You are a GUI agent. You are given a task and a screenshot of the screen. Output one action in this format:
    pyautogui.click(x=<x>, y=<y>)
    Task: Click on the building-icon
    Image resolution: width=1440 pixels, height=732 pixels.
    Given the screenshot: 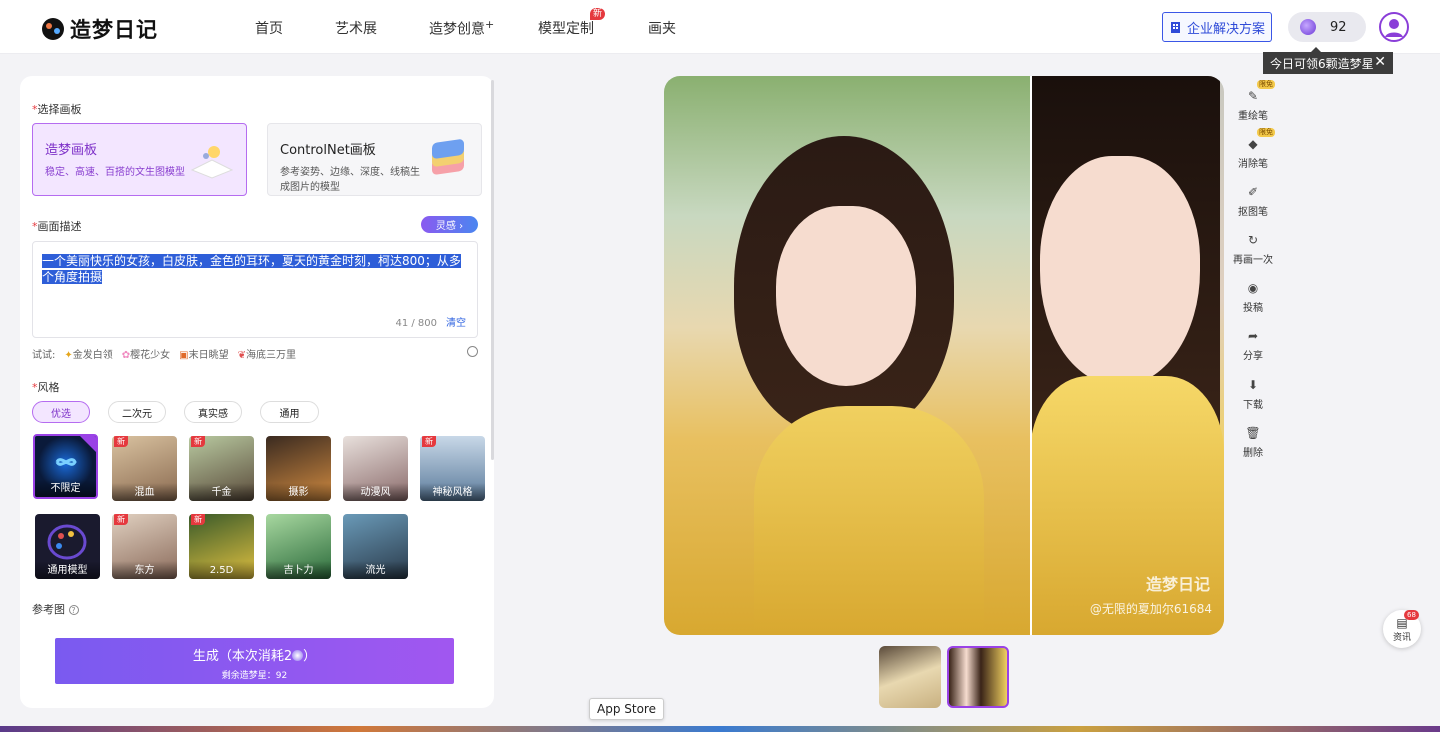 What is the action you would take?
    pyautogui.click(x=1175, y=27)
    